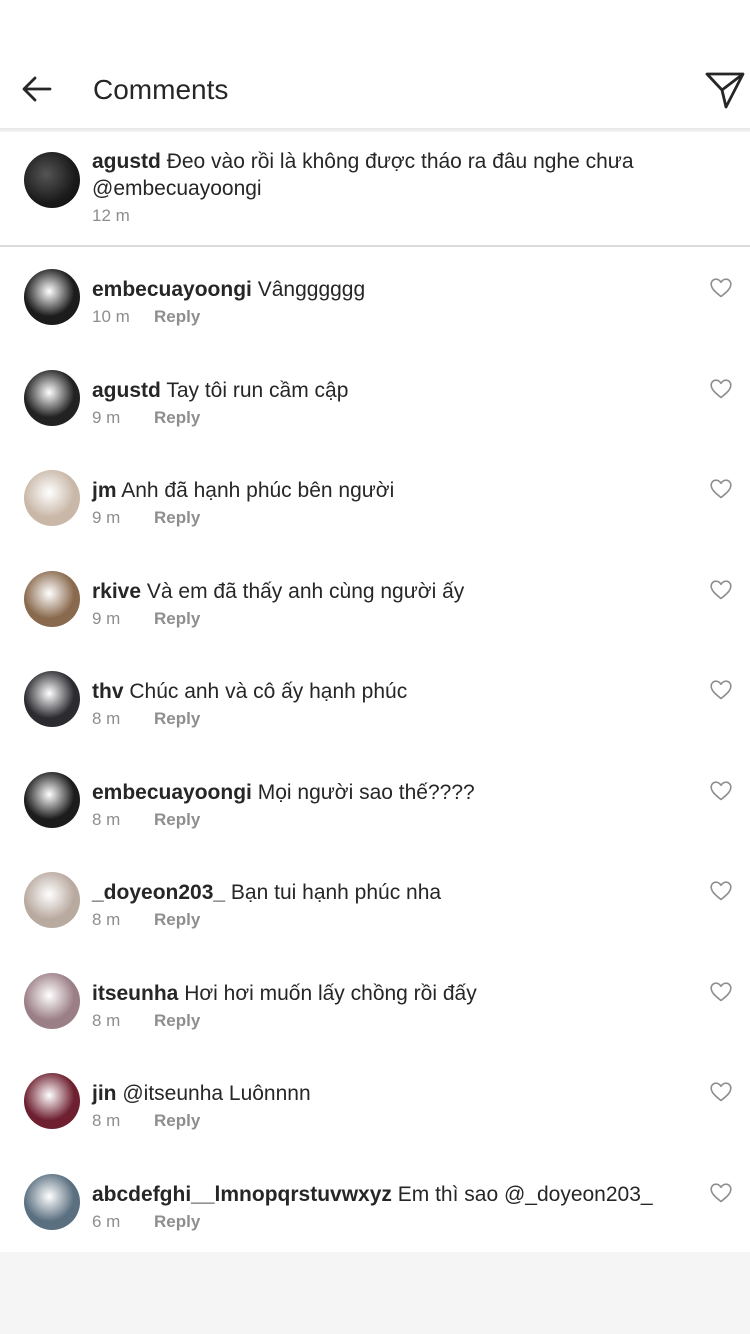 The height and width of the screenshot is (1334, 750). I want to click on comment-body: Anh đã hạnh phúc bên người, so click(258, 490).